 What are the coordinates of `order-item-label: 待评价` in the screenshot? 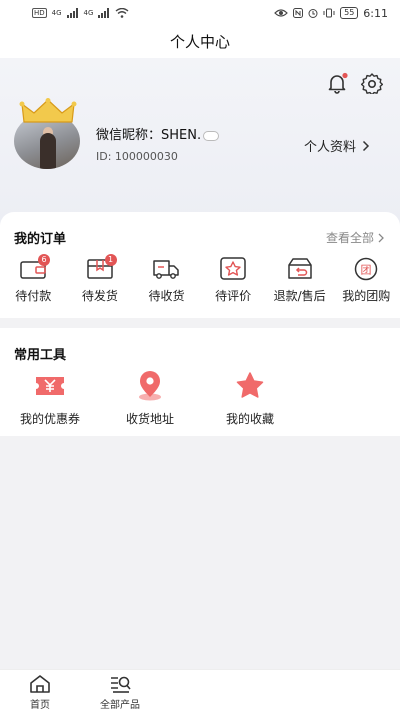 It's located at (233, 296).